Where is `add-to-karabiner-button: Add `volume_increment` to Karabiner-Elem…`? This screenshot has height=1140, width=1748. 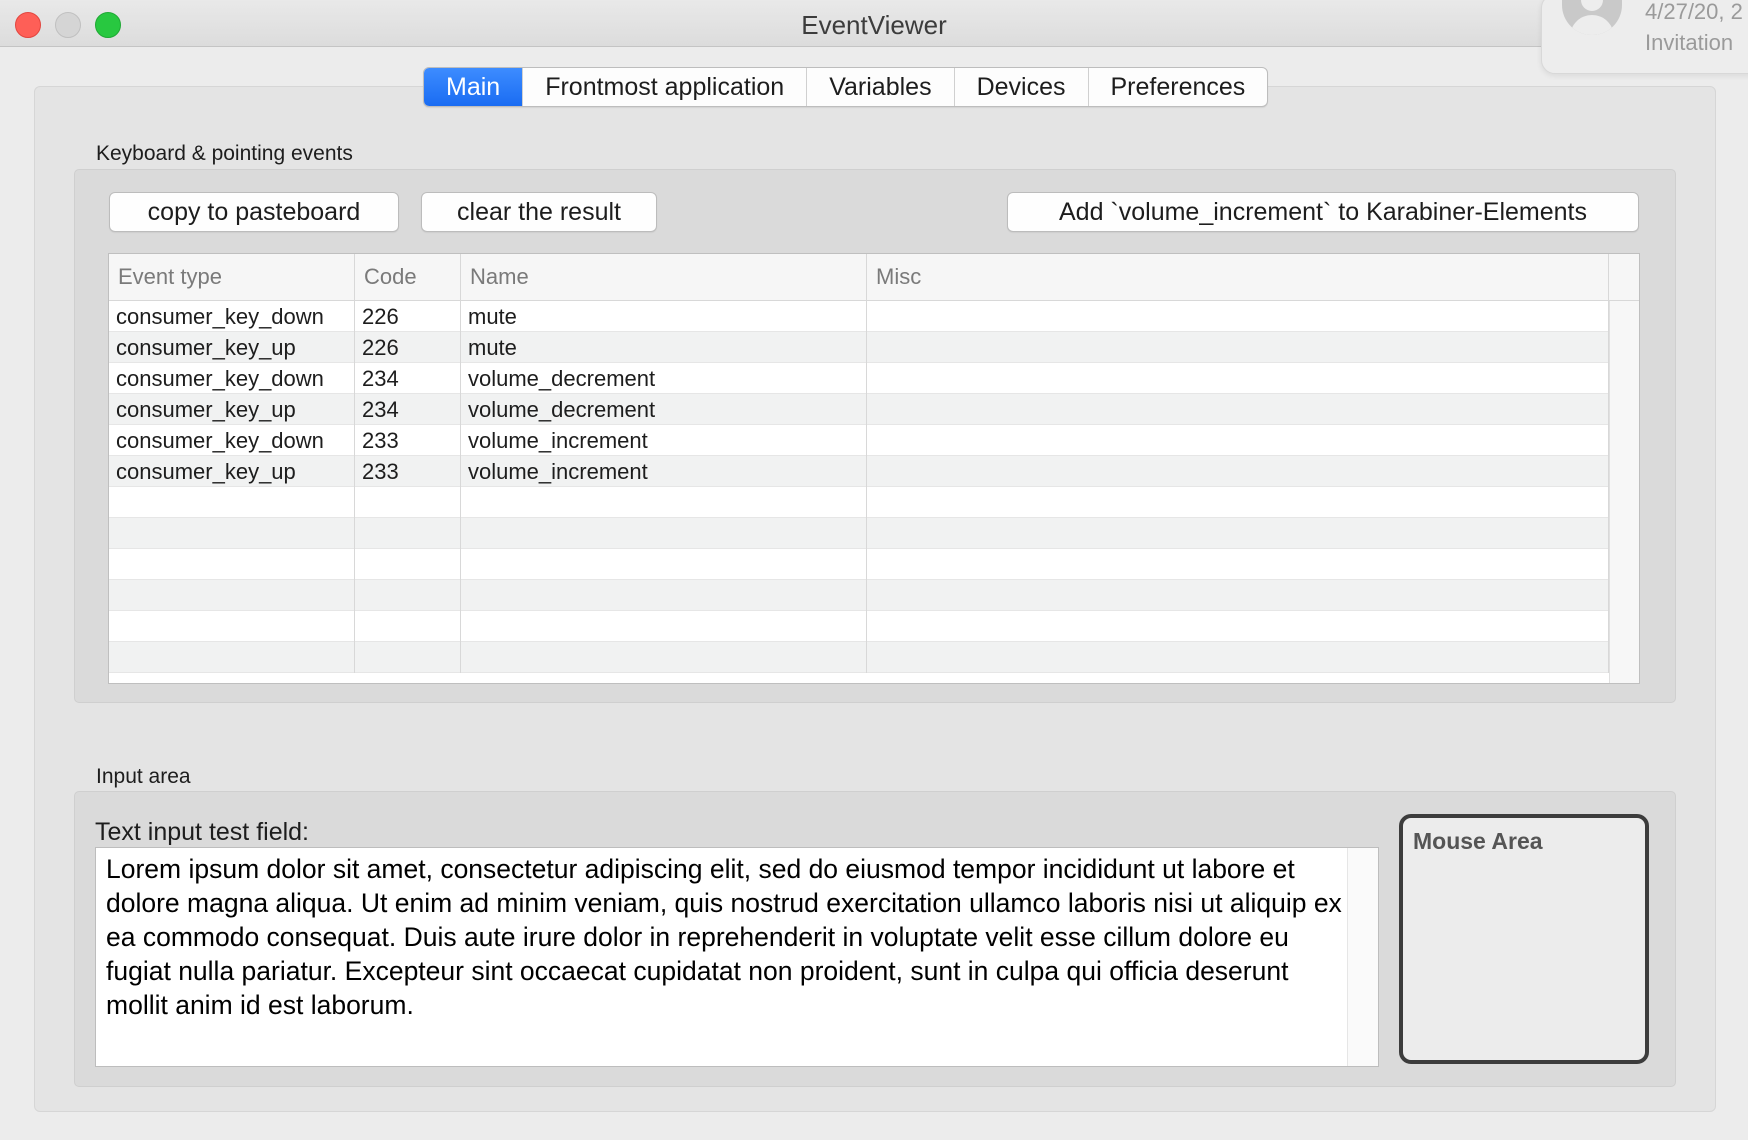
add-to-karabiner-button: Add `volume_increment` to Karabiner-Elem… is located at coordinates (1323, 212).